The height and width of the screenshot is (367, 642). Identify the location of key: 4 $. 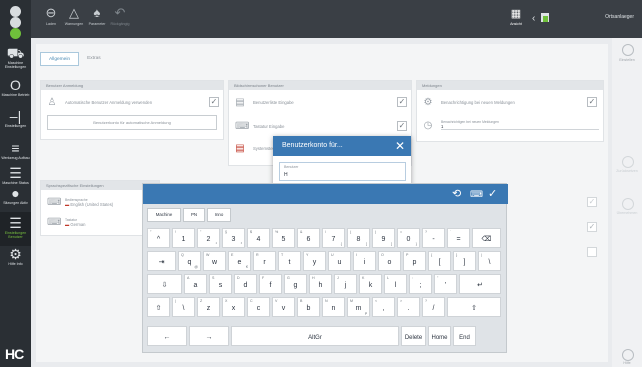
(258, 238).